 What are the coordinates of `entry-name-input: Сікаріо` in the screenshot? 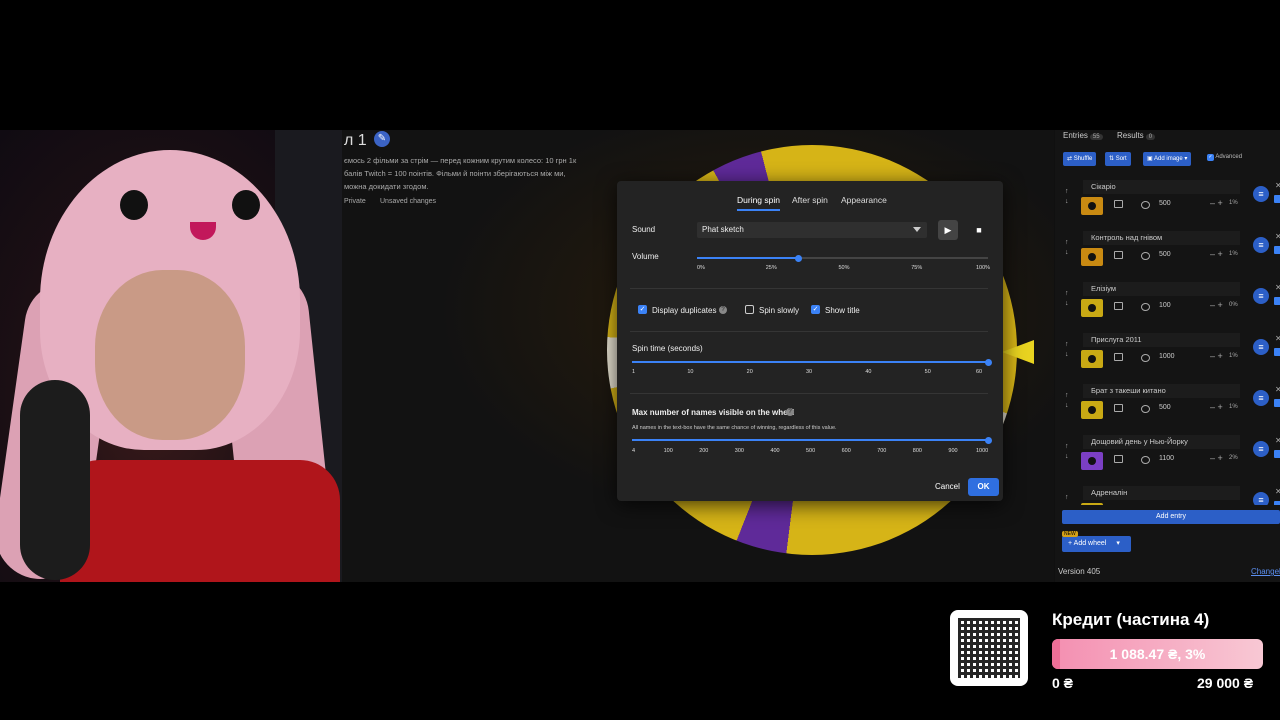 It's located at (1161, 187).